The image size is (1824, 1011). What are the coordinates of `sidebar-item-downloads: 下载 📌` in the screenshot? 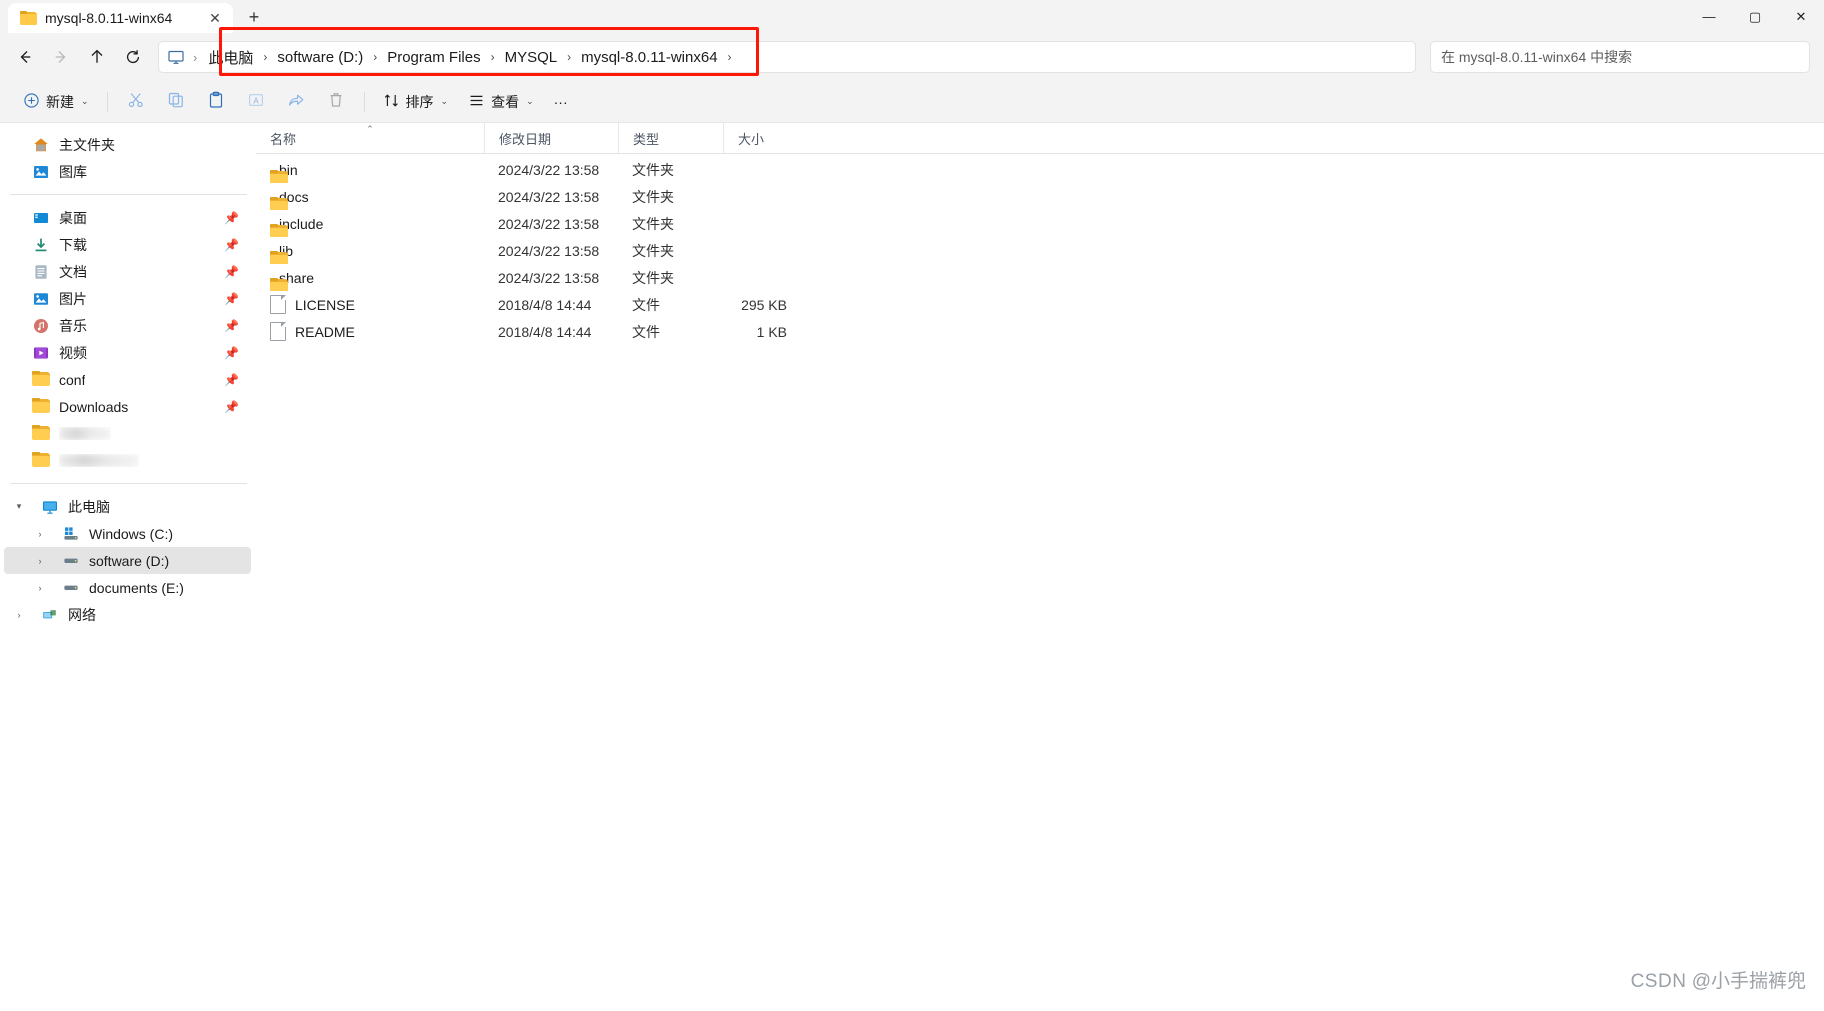 It's located at (127, 244).